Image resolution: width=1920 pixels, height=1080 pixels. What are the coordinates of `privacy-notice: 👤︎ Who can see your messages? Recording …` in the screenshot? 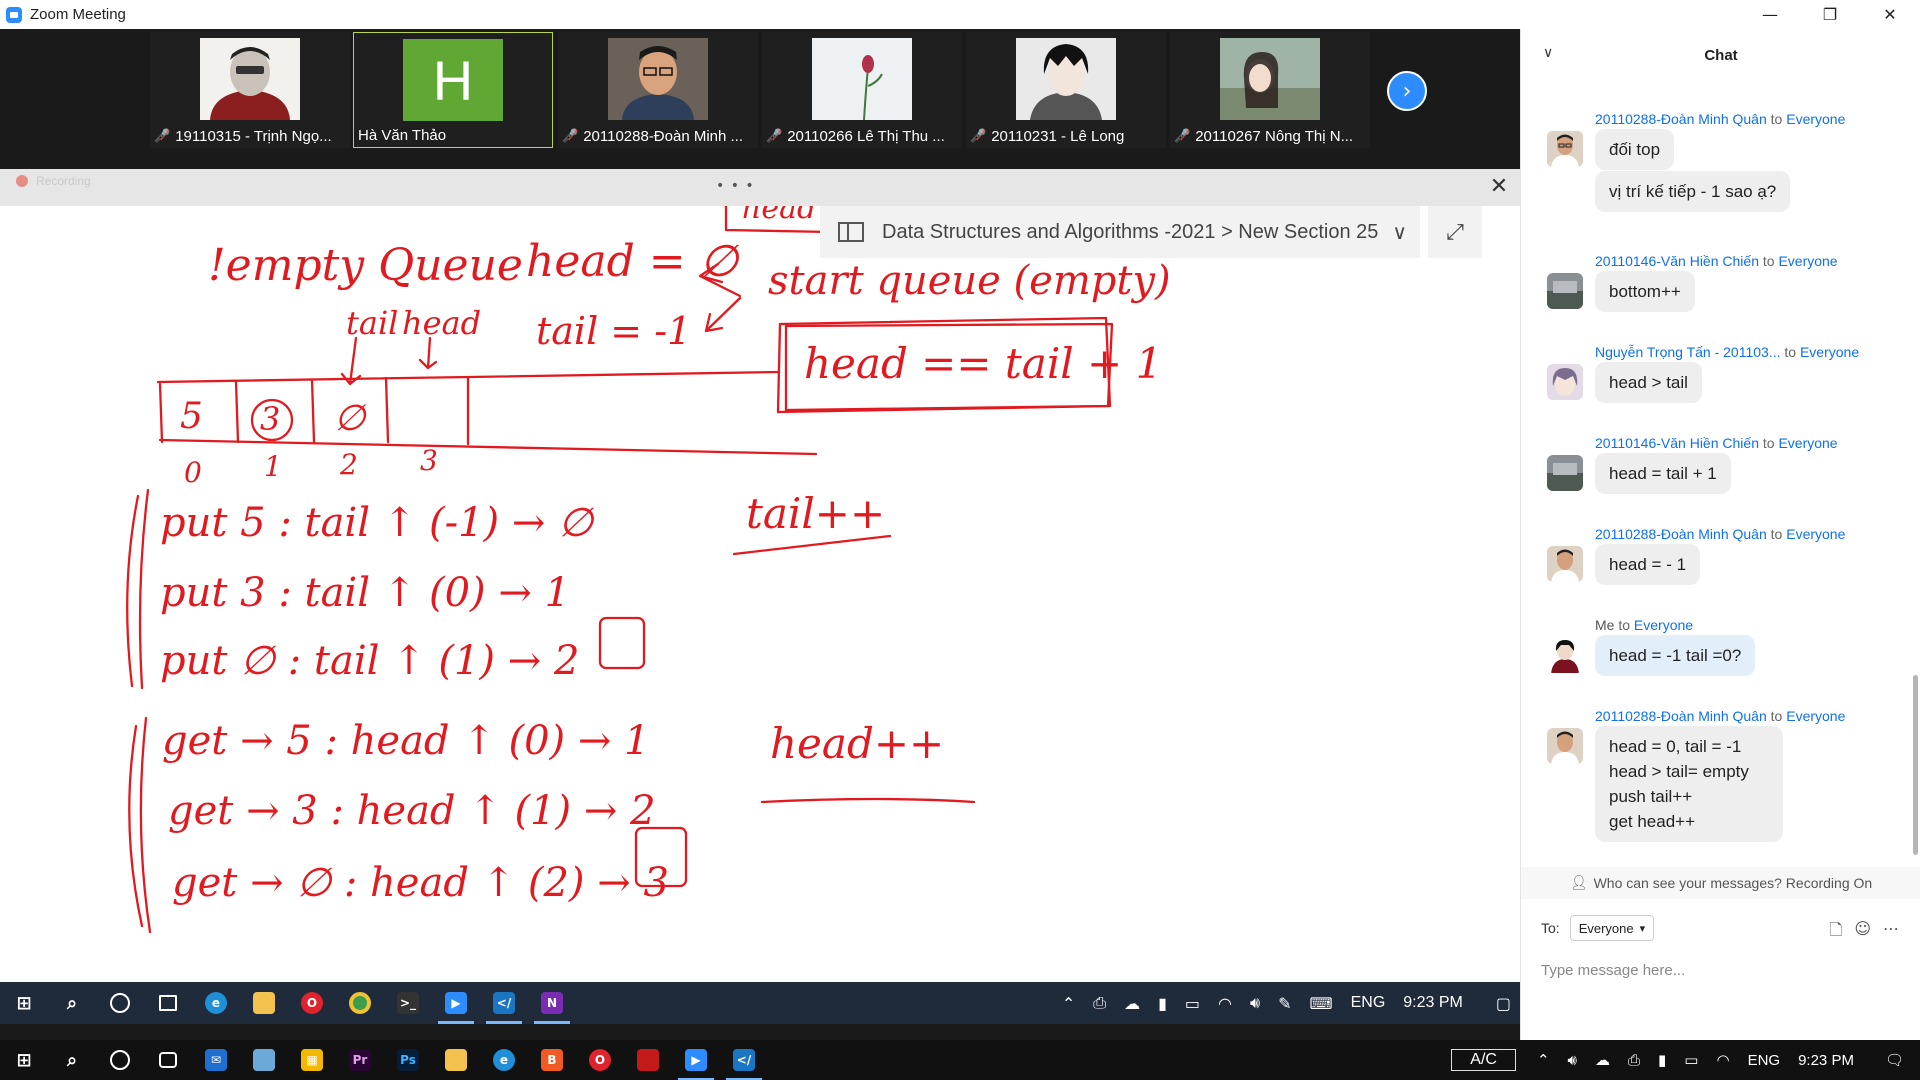 It's located at (1720, 883).